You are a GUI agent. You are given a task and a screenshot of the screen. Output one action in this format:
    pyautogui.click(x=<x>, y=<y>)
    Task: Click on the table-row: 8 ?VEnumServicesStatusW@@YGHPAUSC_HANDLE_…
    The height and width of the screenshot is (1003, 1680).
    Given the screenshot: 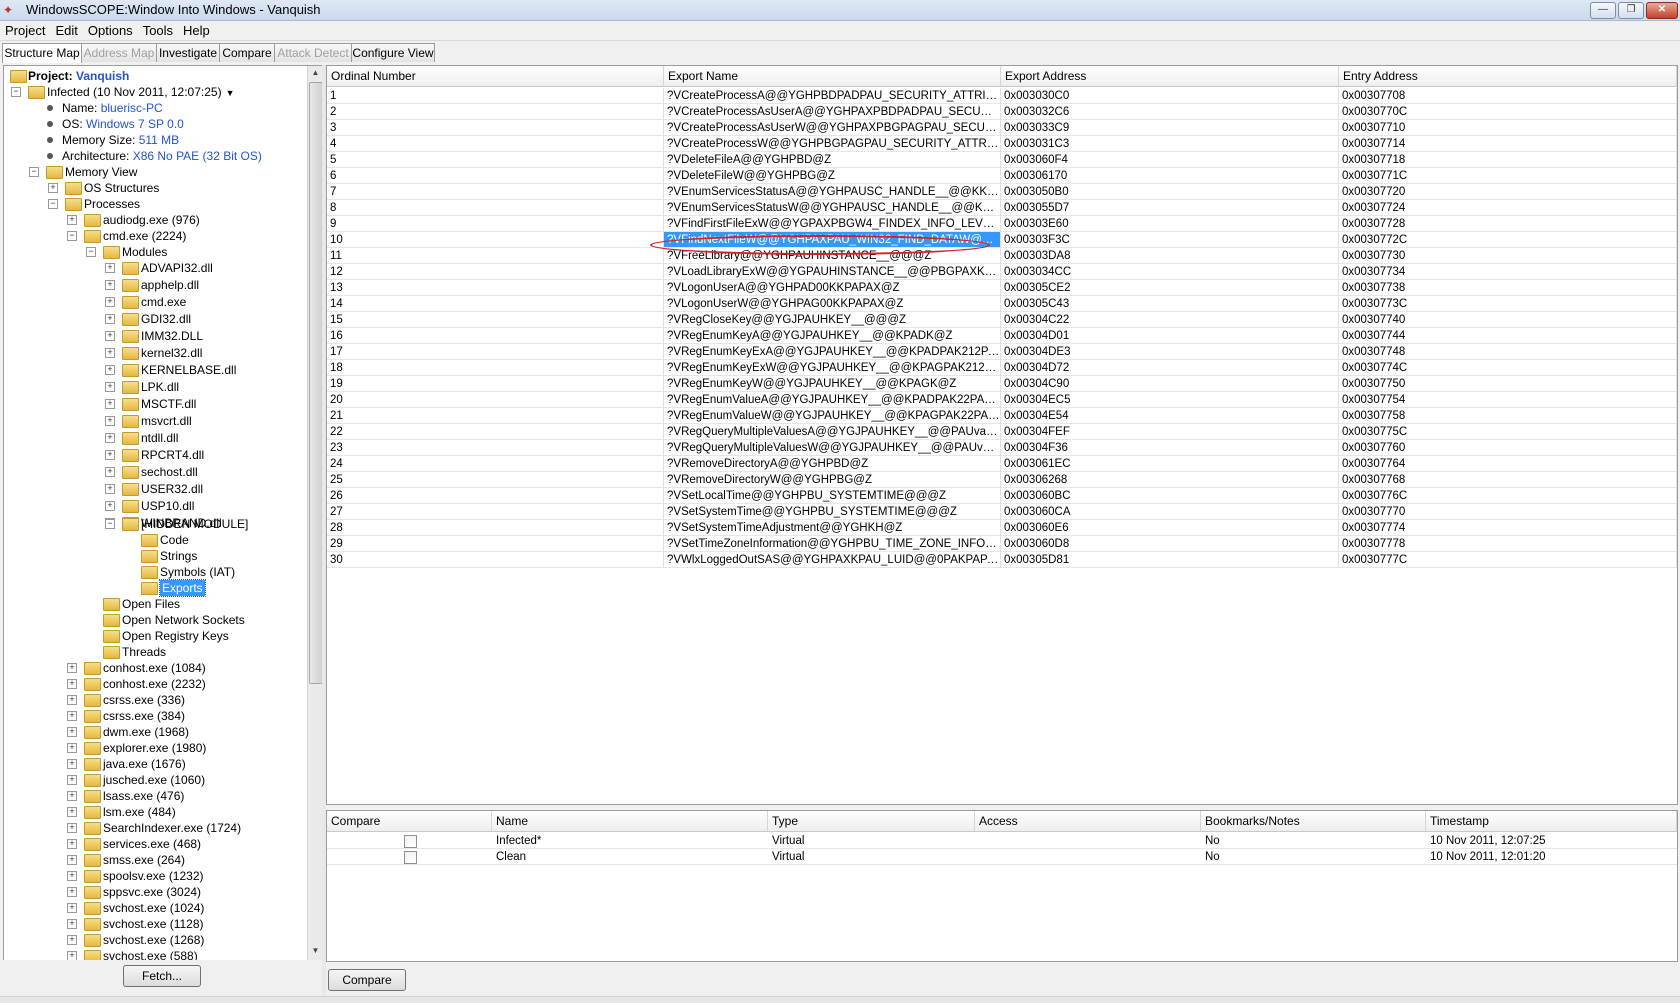 What is the action you would take?
    pyautogui.click(x=1002, y=208)
    